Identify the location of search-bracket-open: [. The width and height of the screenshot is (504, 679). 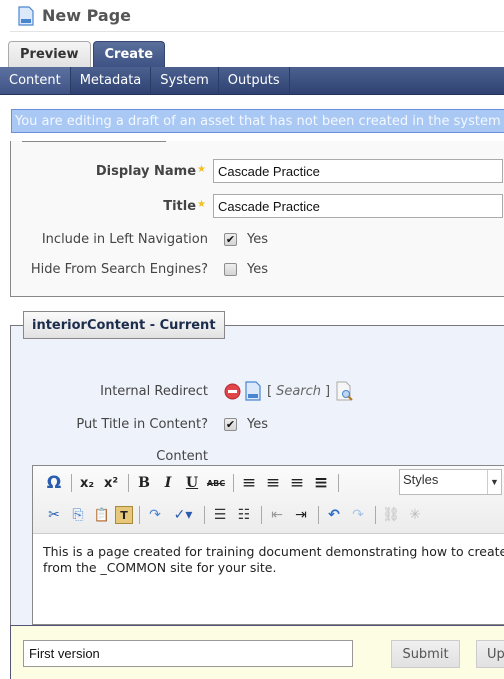
(270, 391).